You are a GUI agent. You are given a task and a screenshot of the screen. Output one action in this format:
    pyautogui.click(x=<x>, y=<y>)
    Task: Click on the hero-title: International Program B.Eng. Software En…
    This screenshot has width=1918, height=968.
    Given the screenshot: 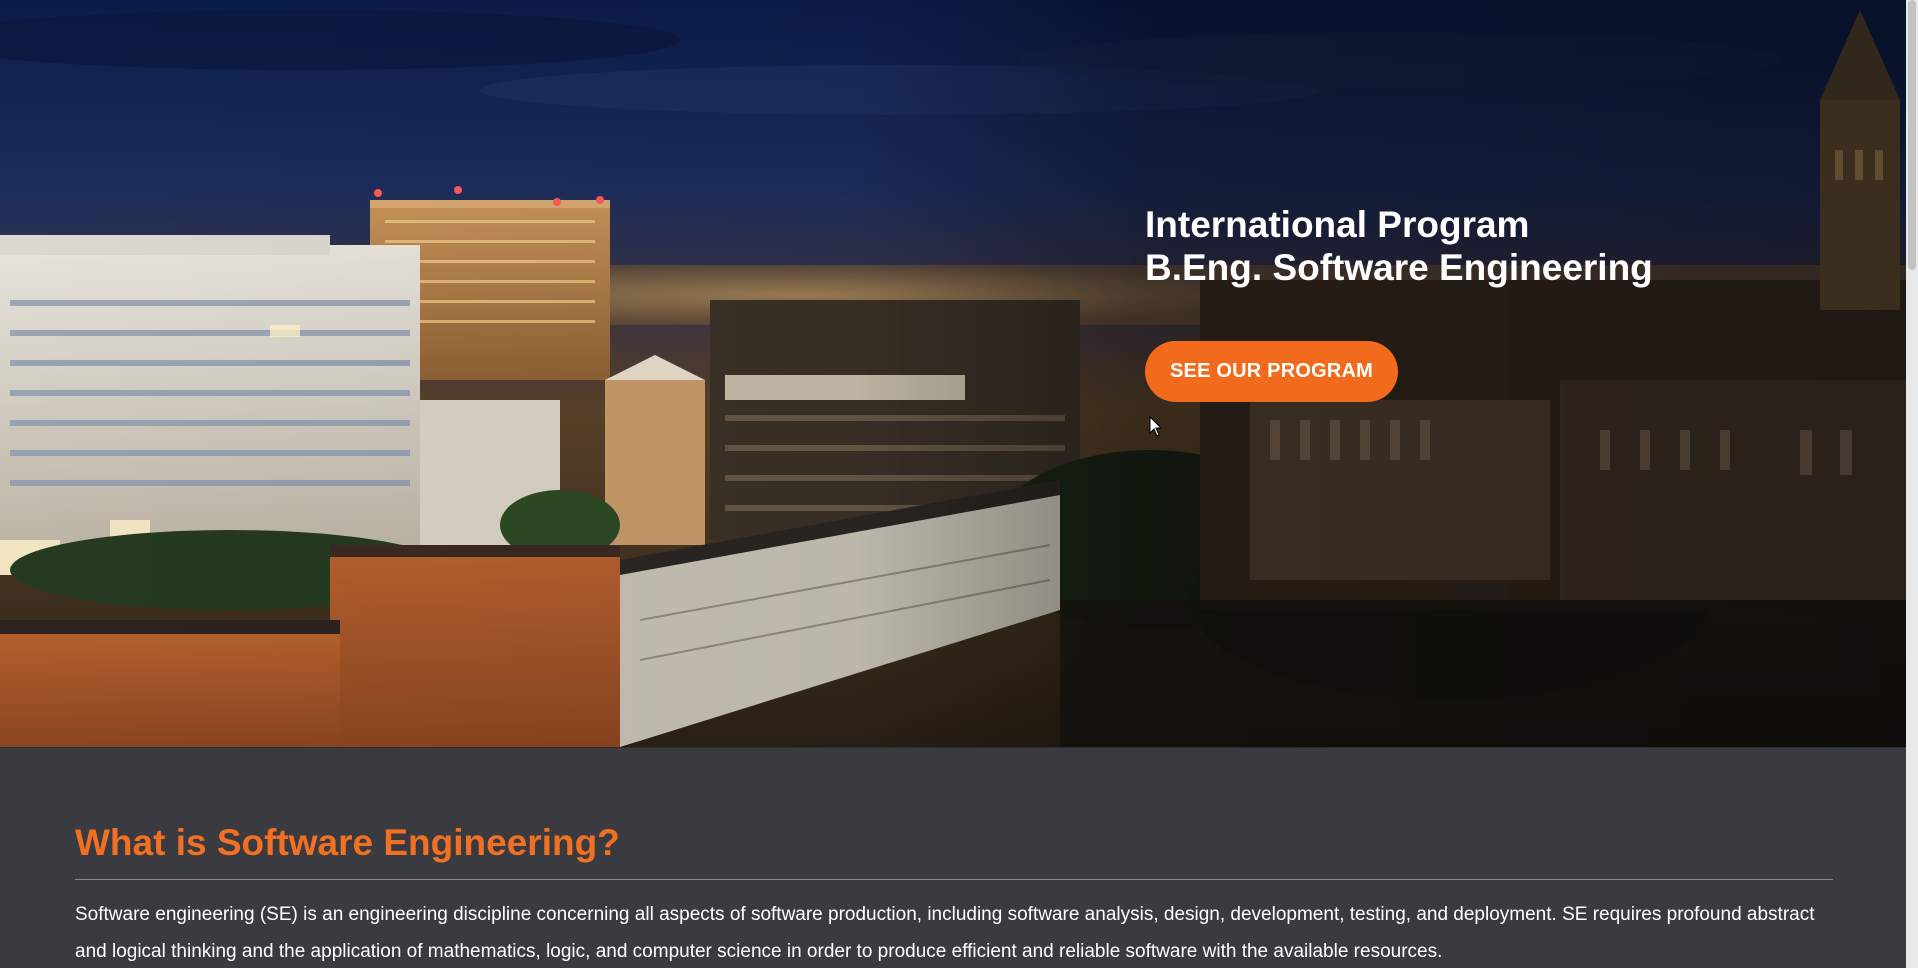 What is the action you would take?
    pyautogui.click(x=1495, y=246)
    